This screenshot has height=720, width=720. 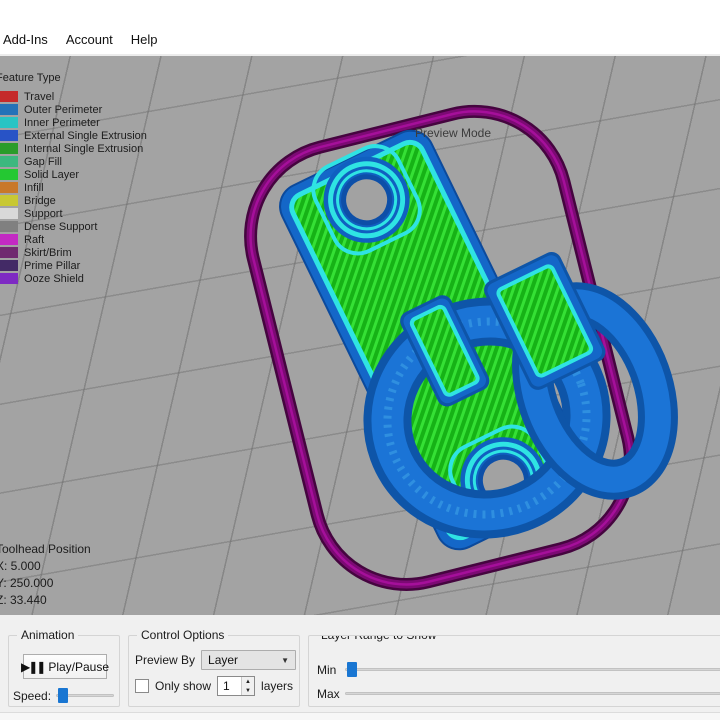 What do you see at coordinates (73, 161) in the screenshot?
I see `legend-item: Gap Fill` at bounding box center [73, 161].